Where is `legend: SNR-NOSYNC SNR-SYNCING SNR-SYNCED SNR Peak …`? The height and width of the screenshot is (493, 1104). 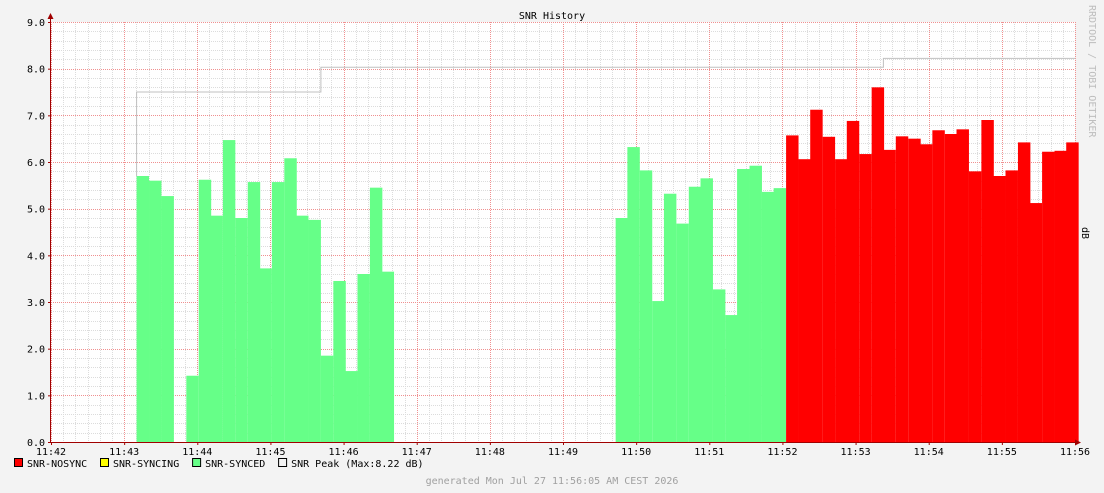 legend: SNR-NOSYNC SNR-SYNCING SNR-SYNCED SNR Peak … is located at coordinates (219, 464).